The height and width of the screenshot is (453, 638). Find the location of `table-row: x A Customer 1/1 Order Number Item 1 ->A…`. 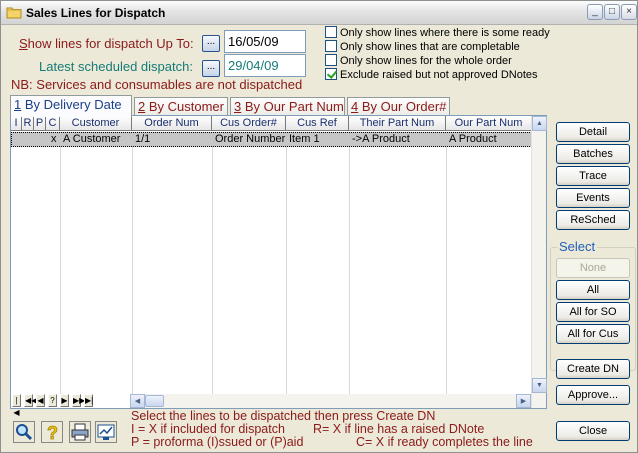

table-row: x A Customer 1/1 Order Number Item 1 ->A… is located at coordinates (271, 139).